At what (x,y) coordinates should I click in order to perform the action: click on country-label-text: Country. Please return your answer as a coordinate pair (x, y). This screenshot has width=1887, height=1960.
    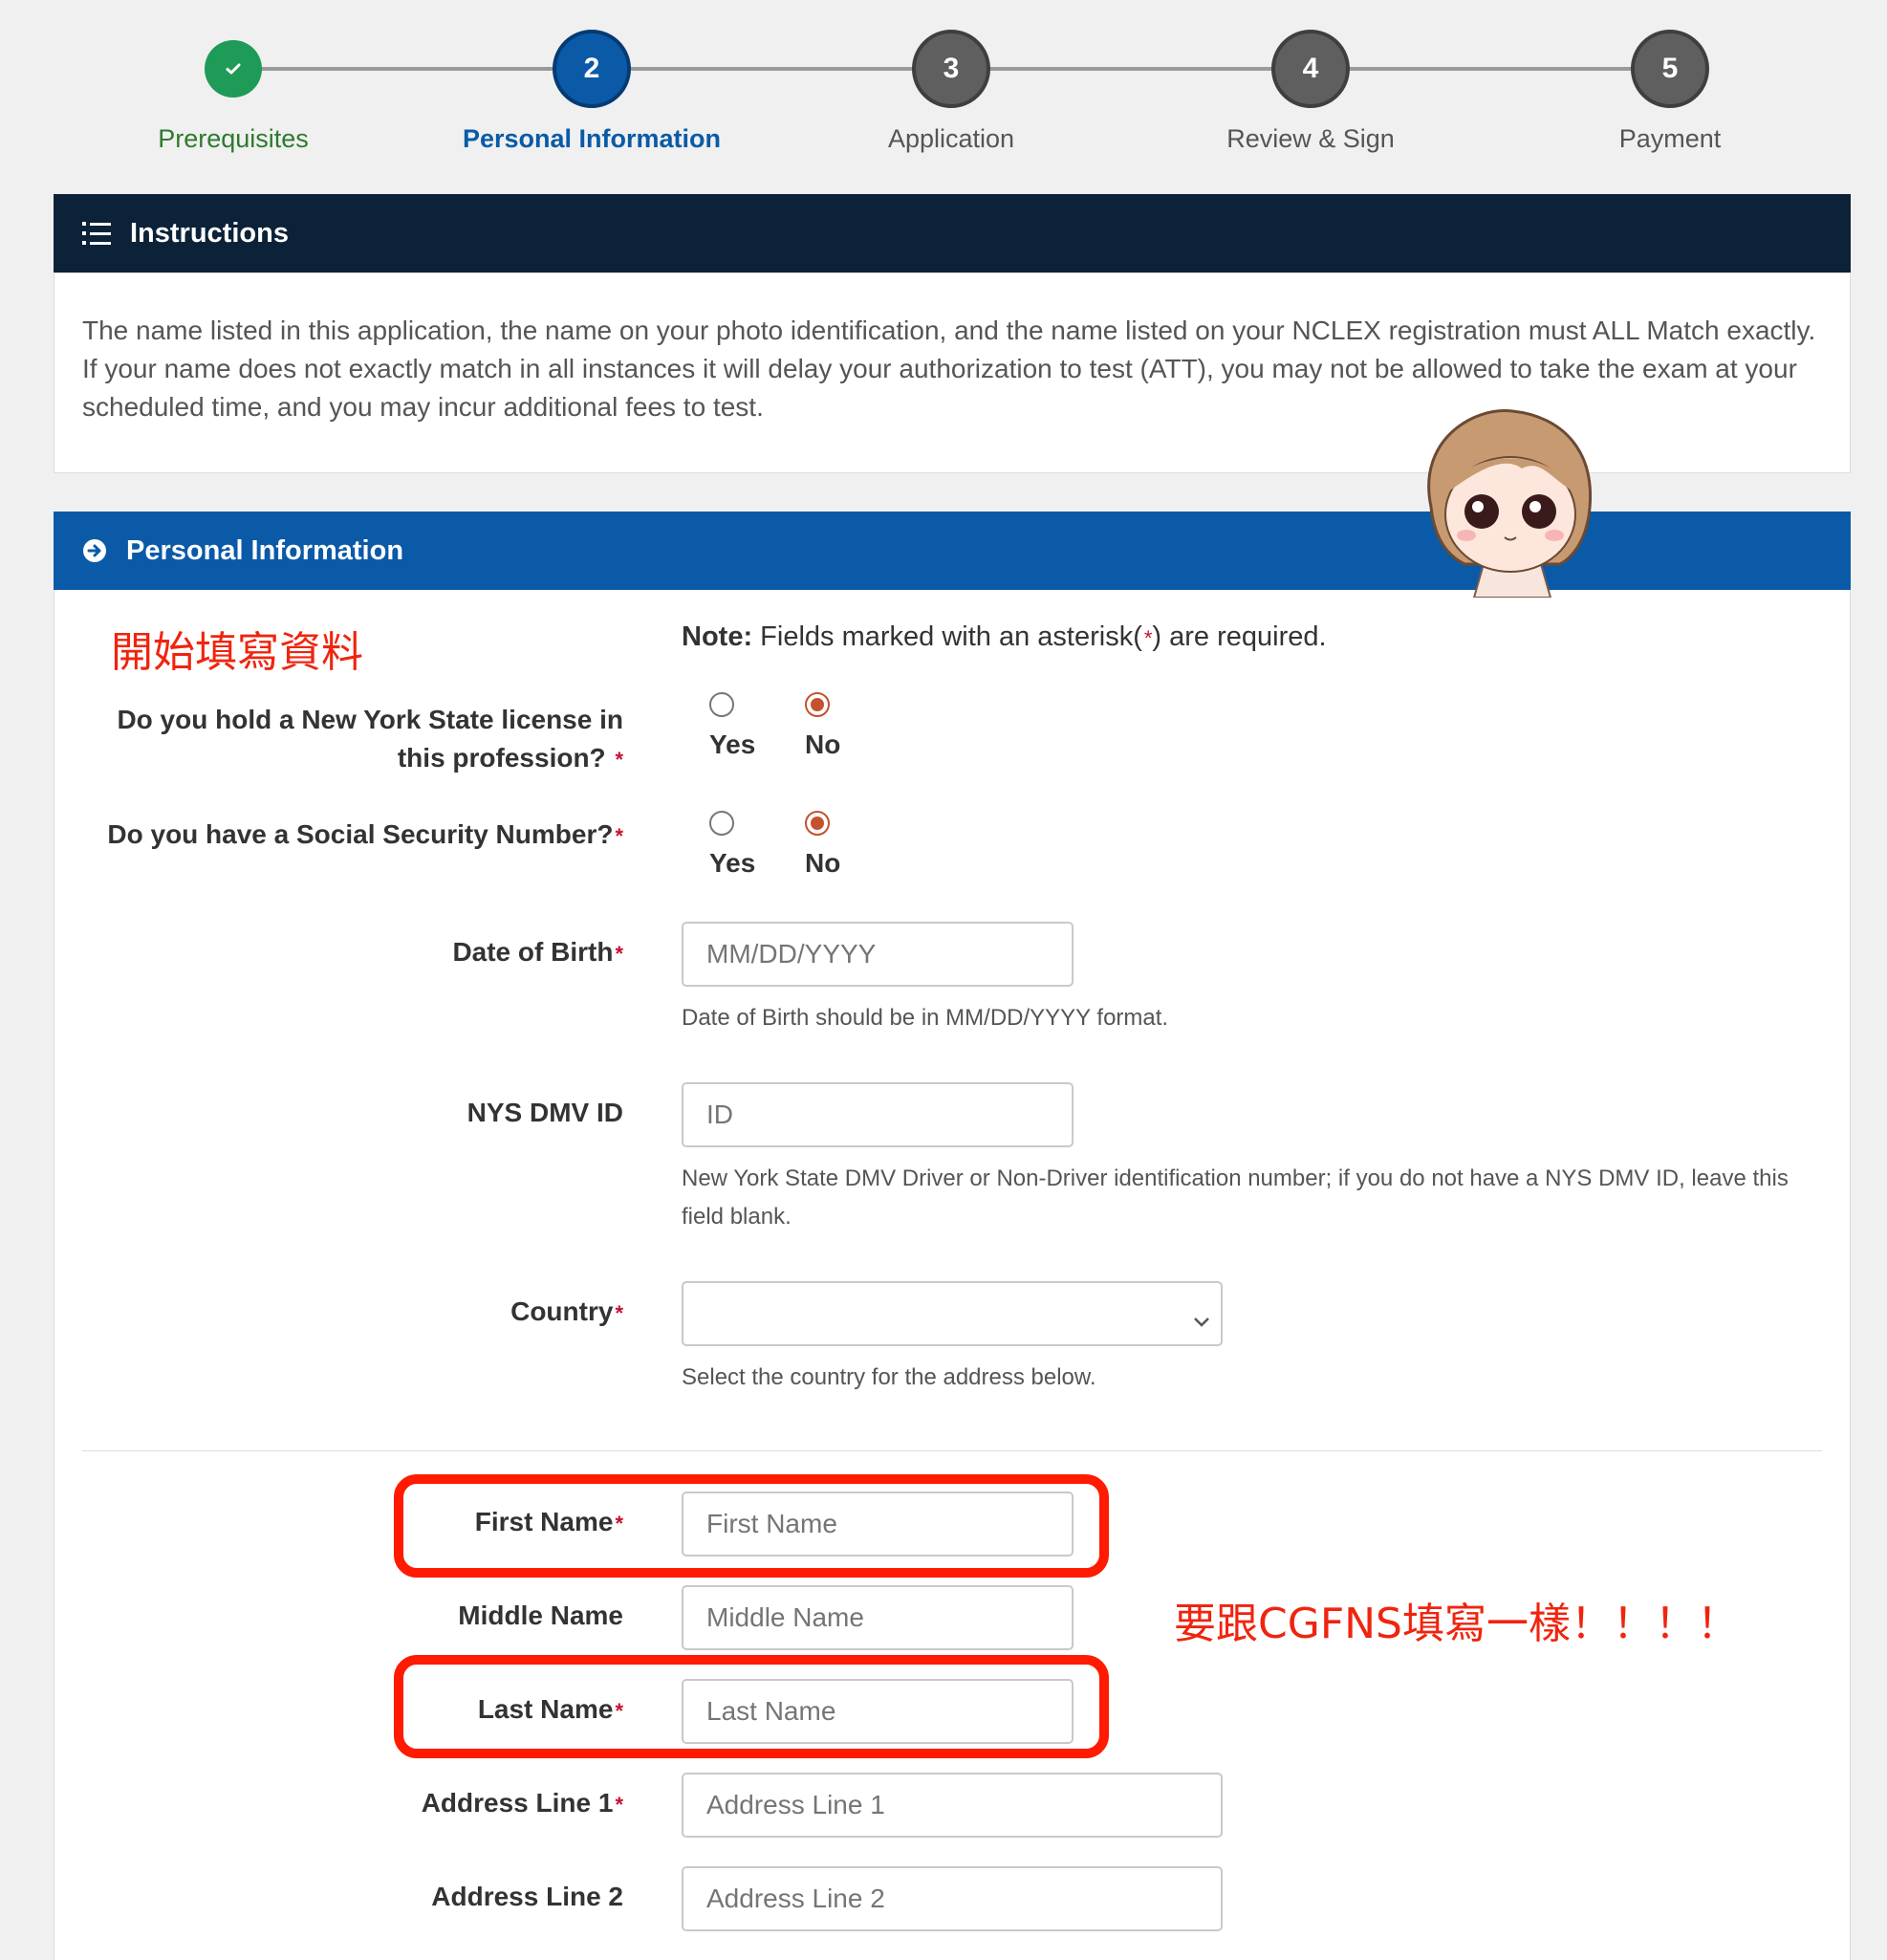
    Looking at the image, I should click on (562, 1311).